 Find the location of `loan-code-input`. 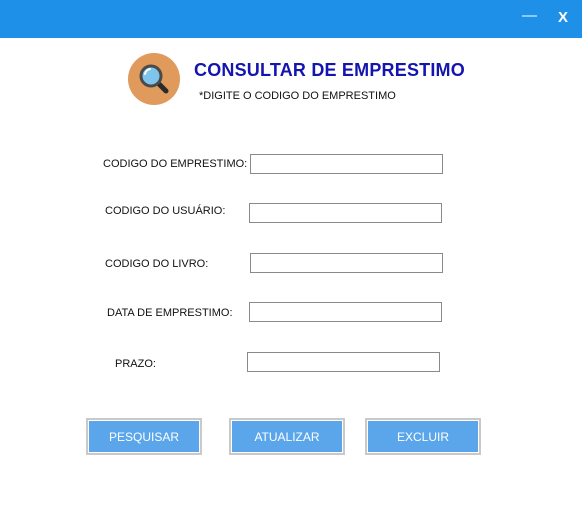

loan-code-input is located at coordinates (346, 164).